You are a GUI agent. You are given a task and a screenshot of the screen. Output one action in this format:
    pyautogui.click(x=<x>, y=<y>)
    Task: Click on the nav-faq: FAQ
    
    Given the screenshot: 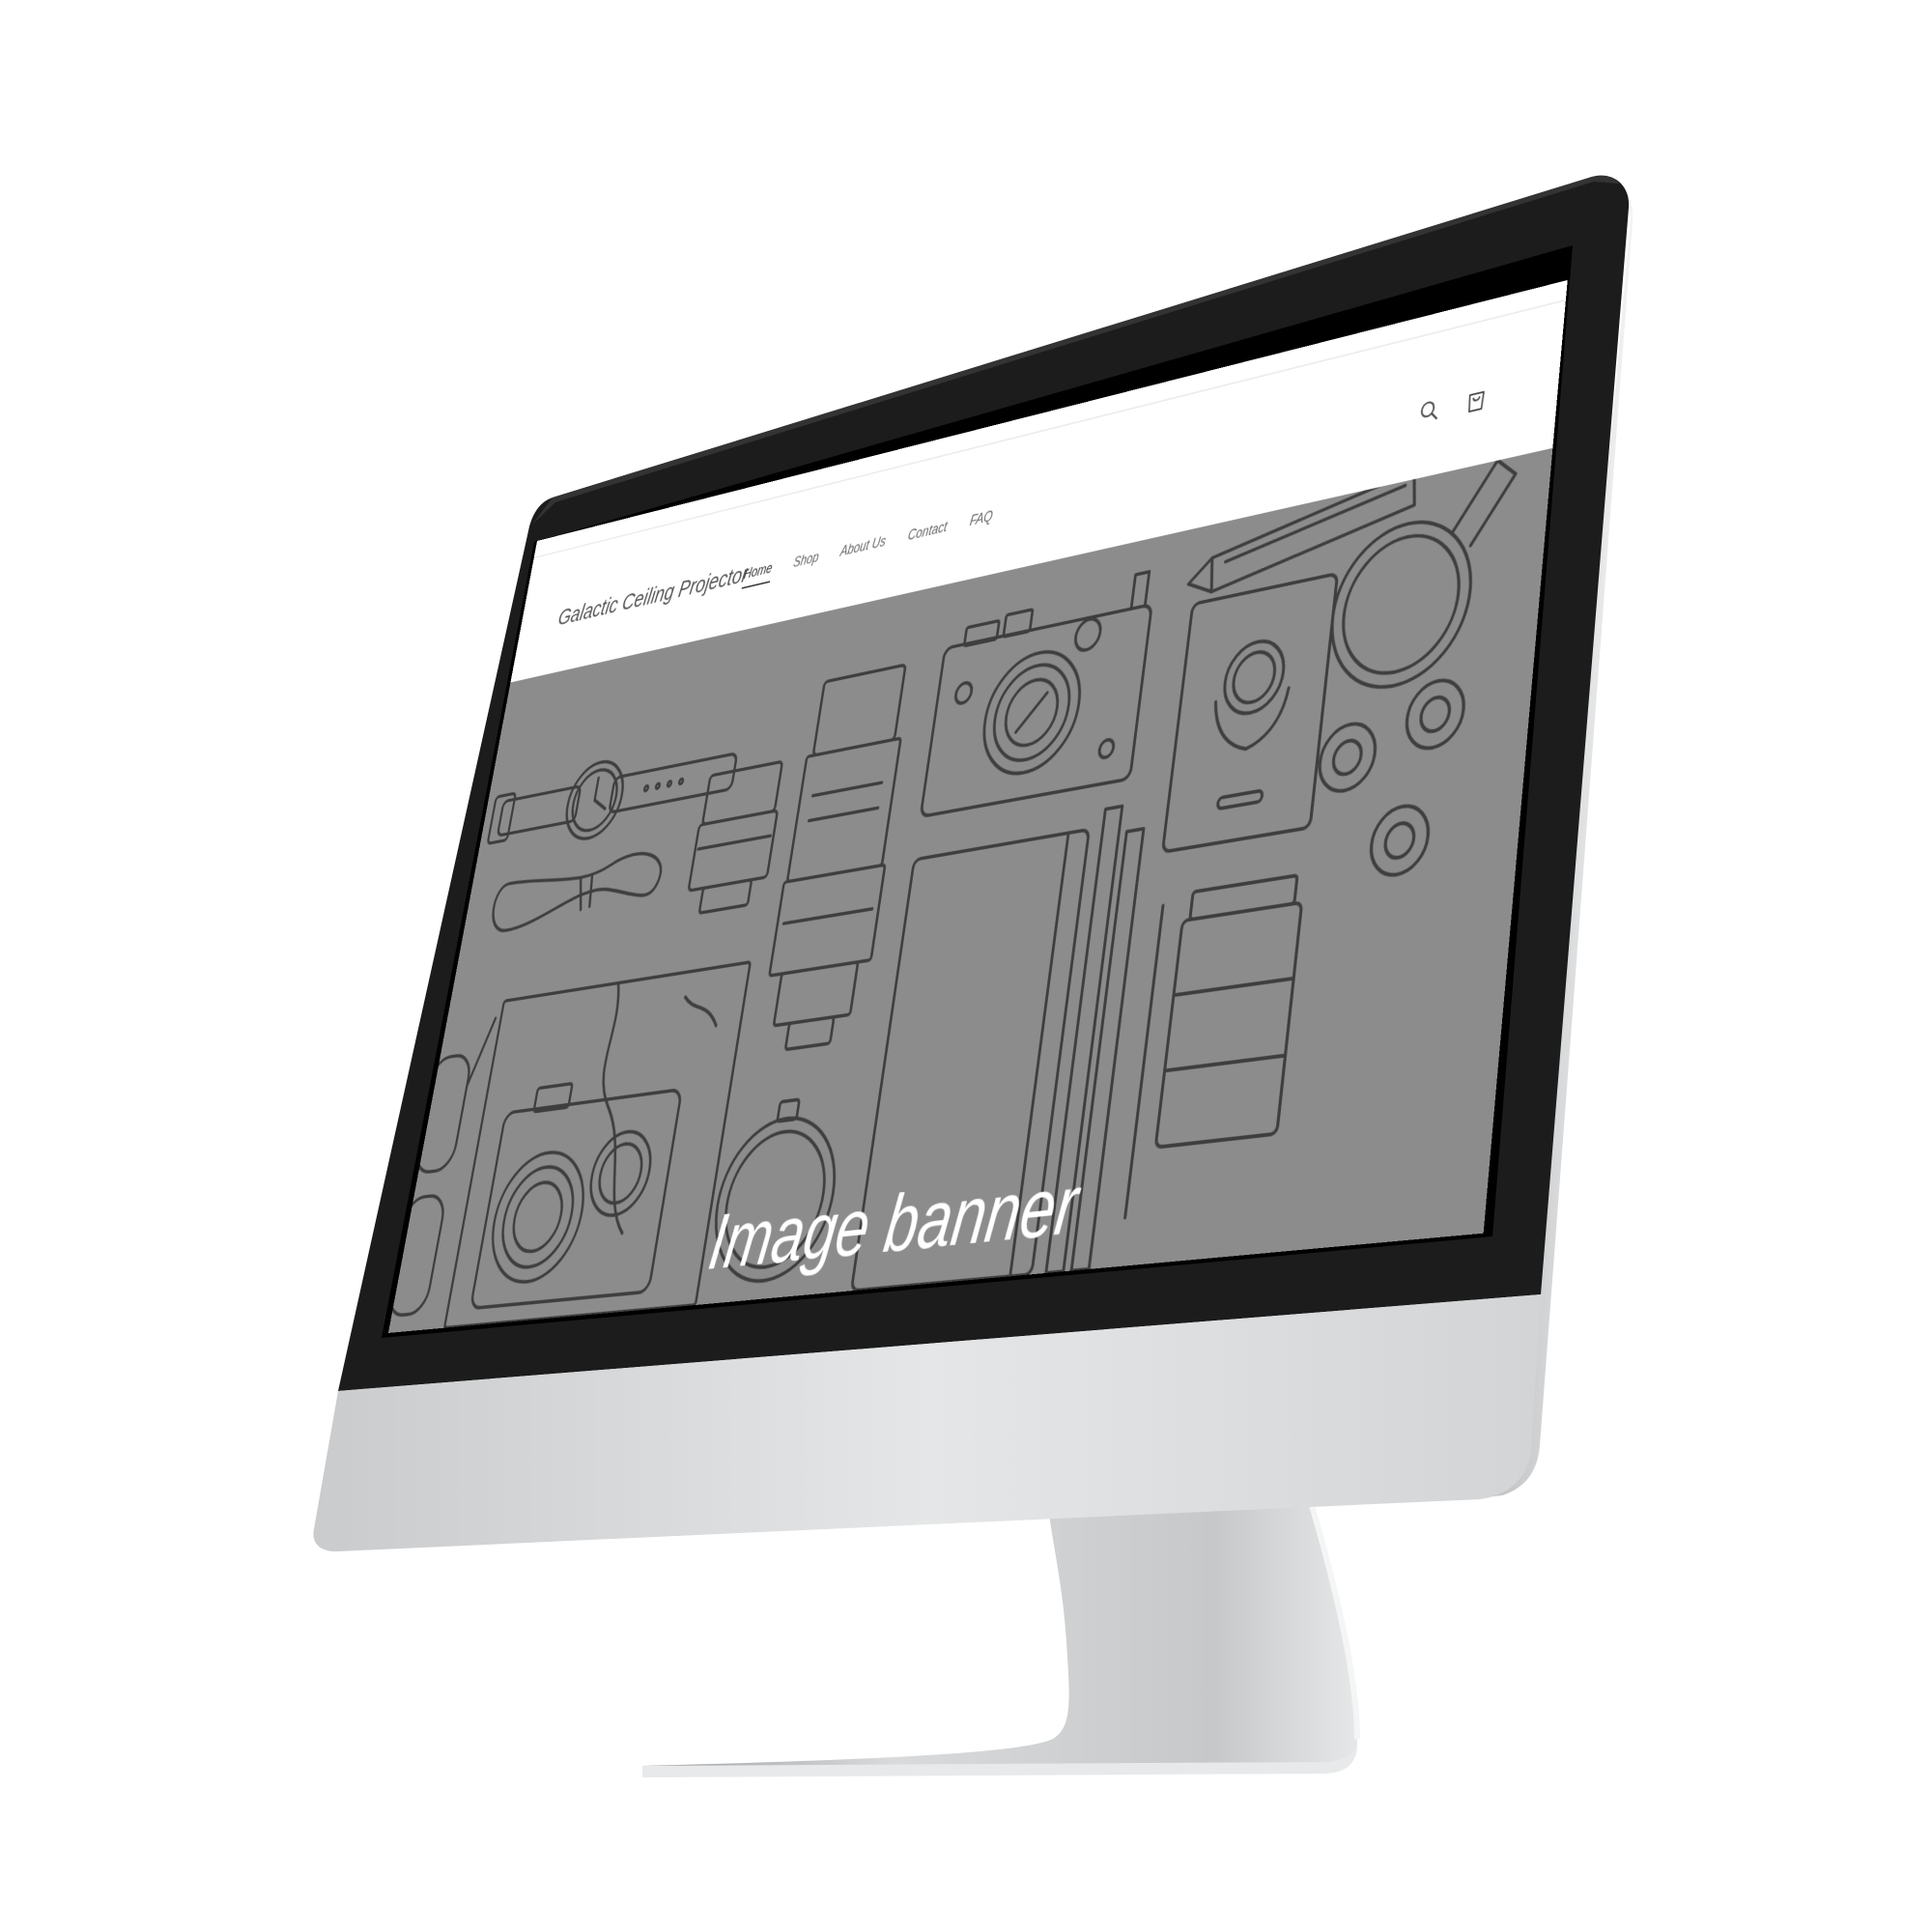 What is the action you would take?
    pyautogui.click(x=981, y=521)
    